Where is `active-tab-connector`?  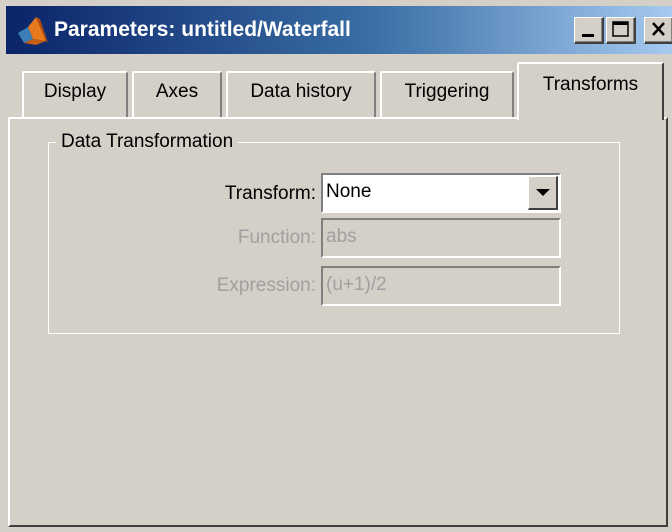 active-tab-connector is located at coordinates (590, 118).